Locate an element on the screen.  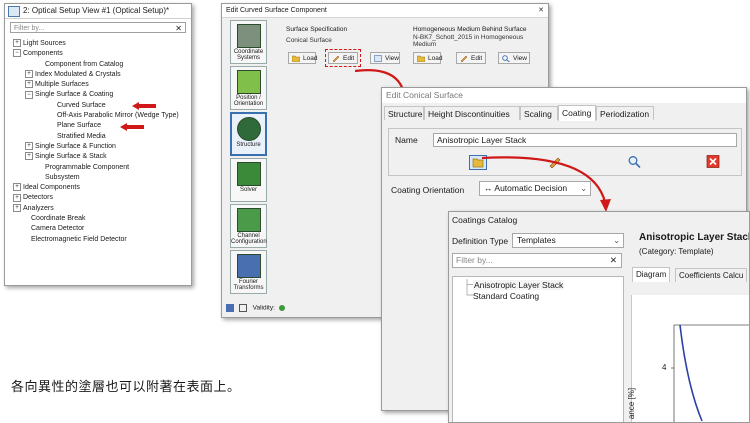
tab-diagram: Diagram is located at coordinates (651, 274).